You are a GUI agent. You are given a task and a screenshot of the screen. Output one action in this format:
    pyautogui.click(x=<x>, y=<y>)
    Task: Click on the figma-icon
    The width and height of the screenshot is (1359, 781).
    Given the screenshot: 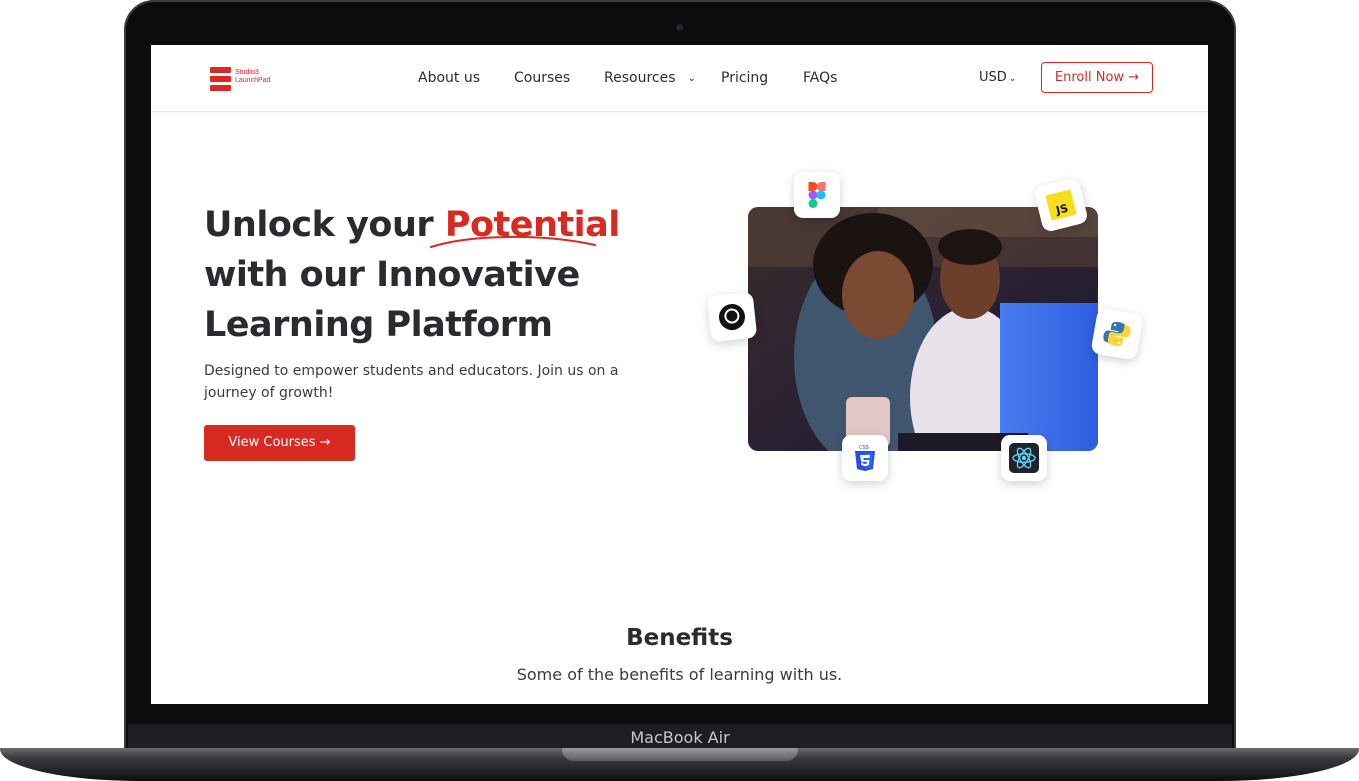 What is the action you would take?
    pyautogui.click(x=817, y=195)
    